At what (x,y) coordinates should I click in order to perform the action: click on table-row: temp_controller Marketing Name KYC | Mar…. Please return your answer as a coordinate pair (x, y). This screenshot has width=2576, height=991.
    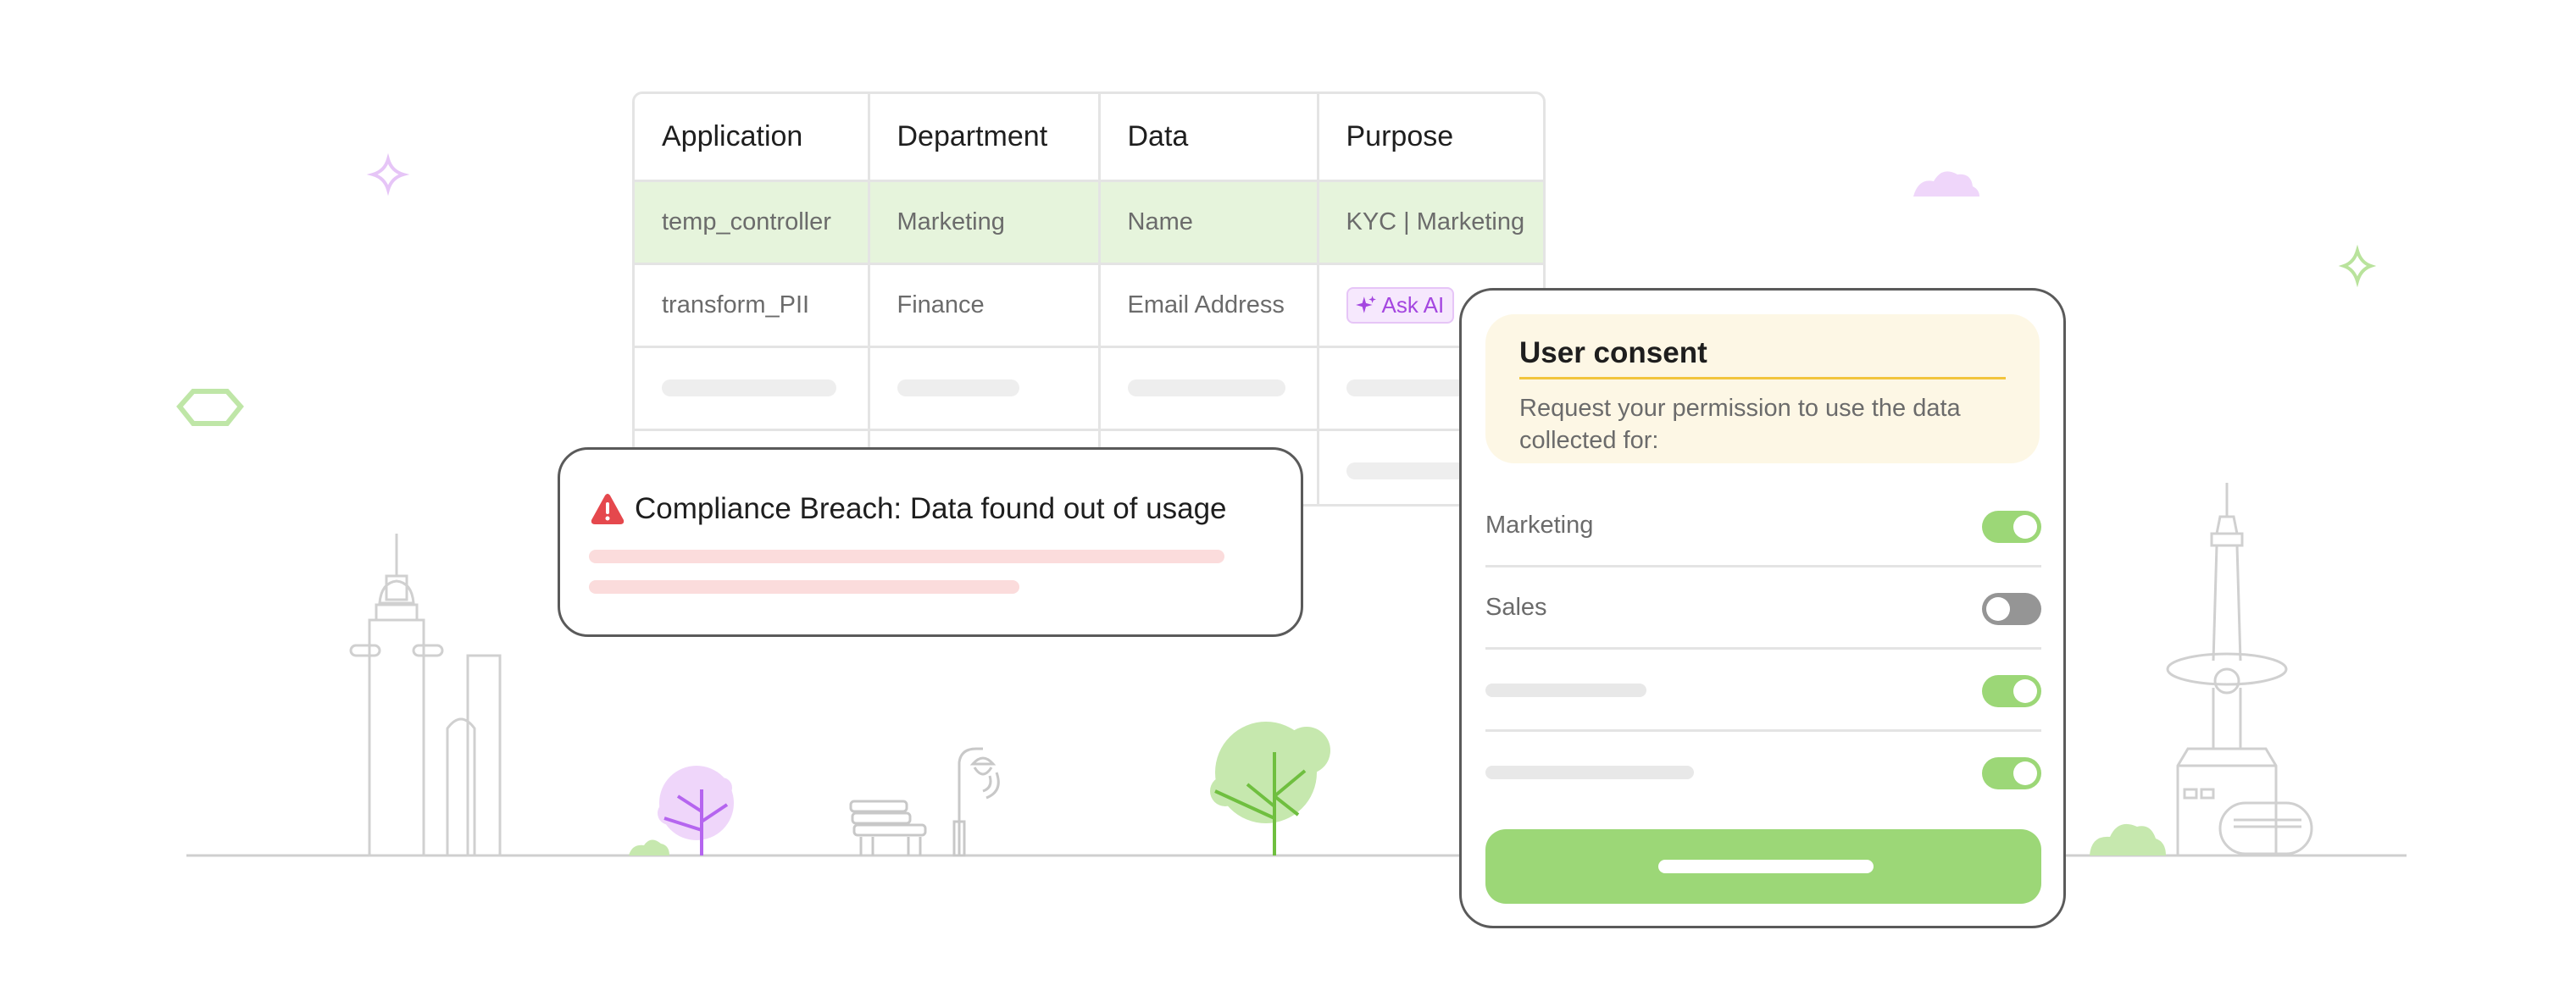
    Looking at the image, I should click on (1089, 222).